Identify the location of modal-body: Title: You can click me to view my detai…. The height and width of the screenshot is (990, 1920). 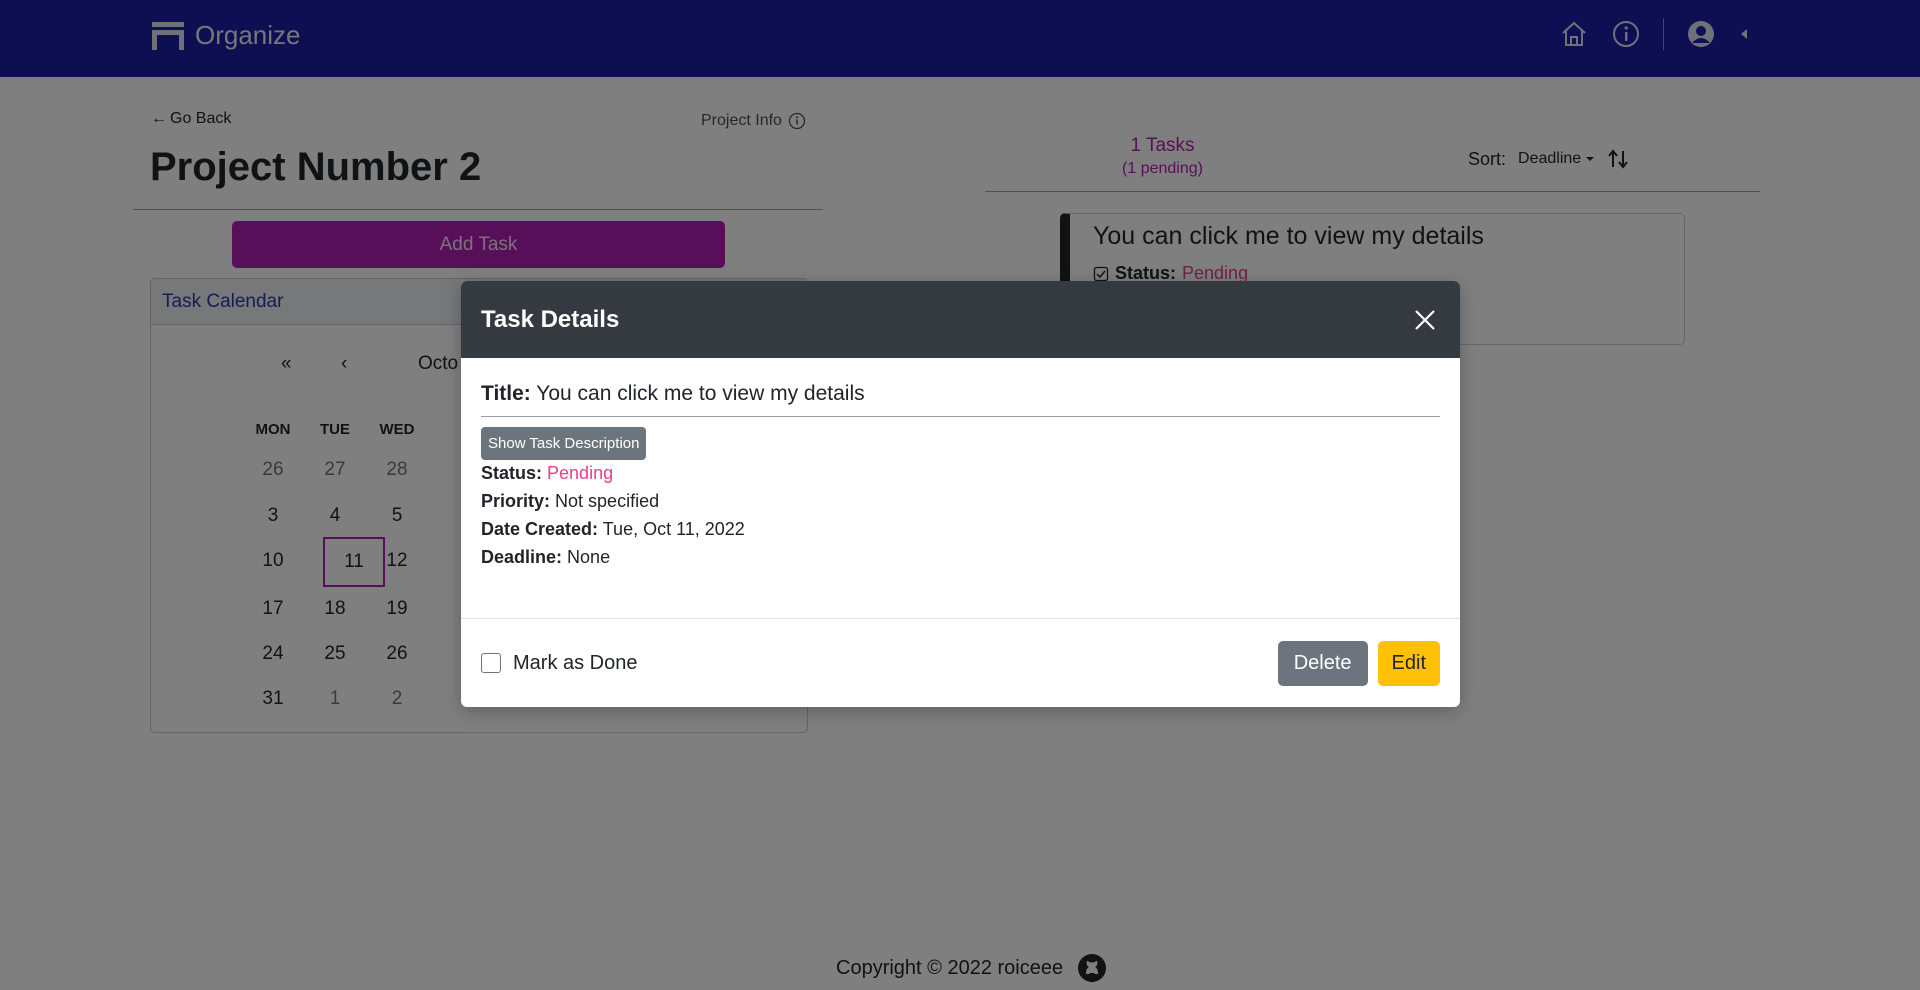
(960, 463).